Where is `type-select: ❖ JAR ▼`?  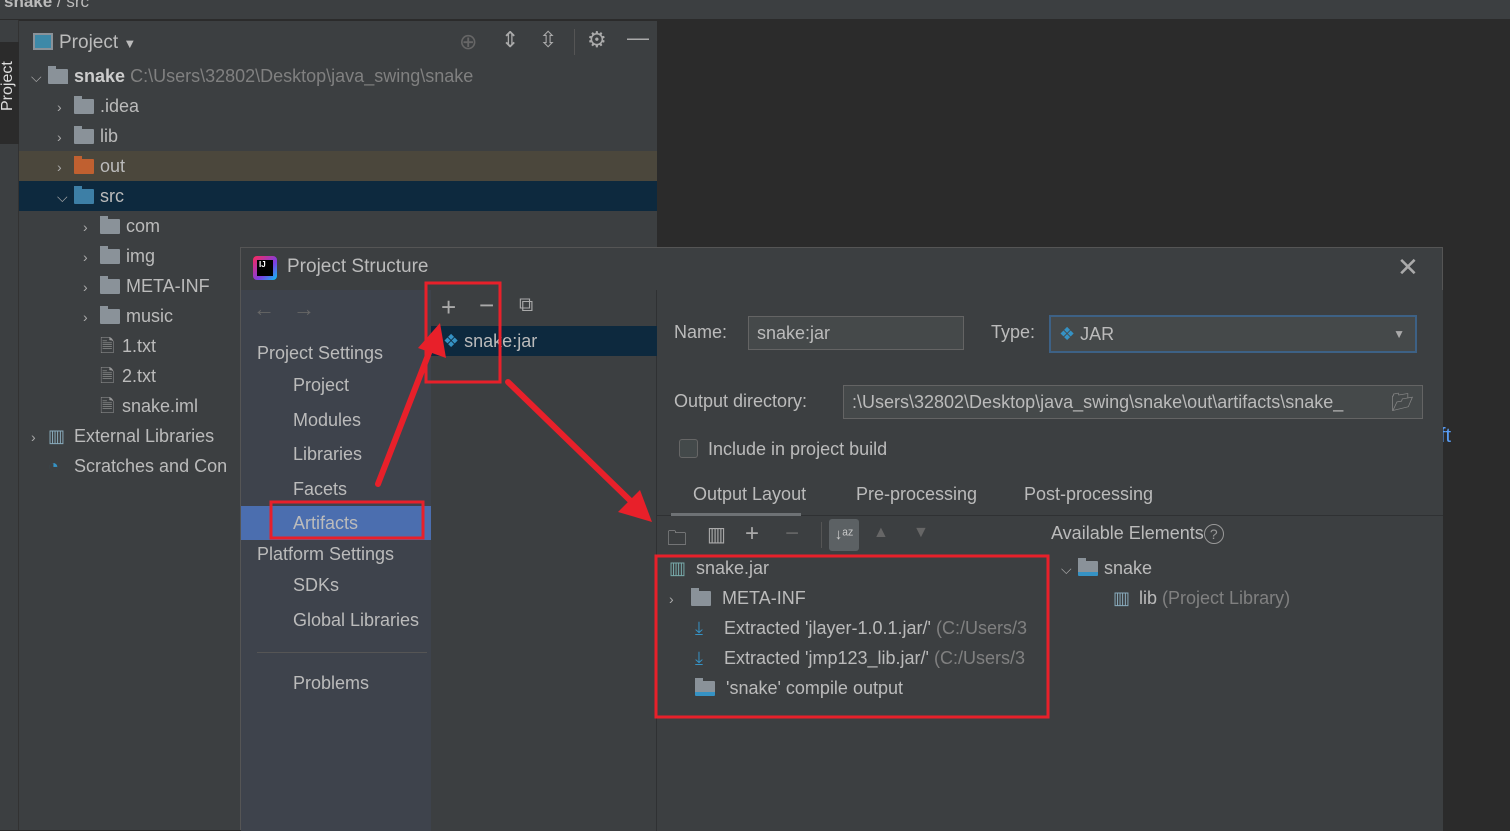
type-select: ❖ JAR ▼ is located at coordinates (1233, 334).